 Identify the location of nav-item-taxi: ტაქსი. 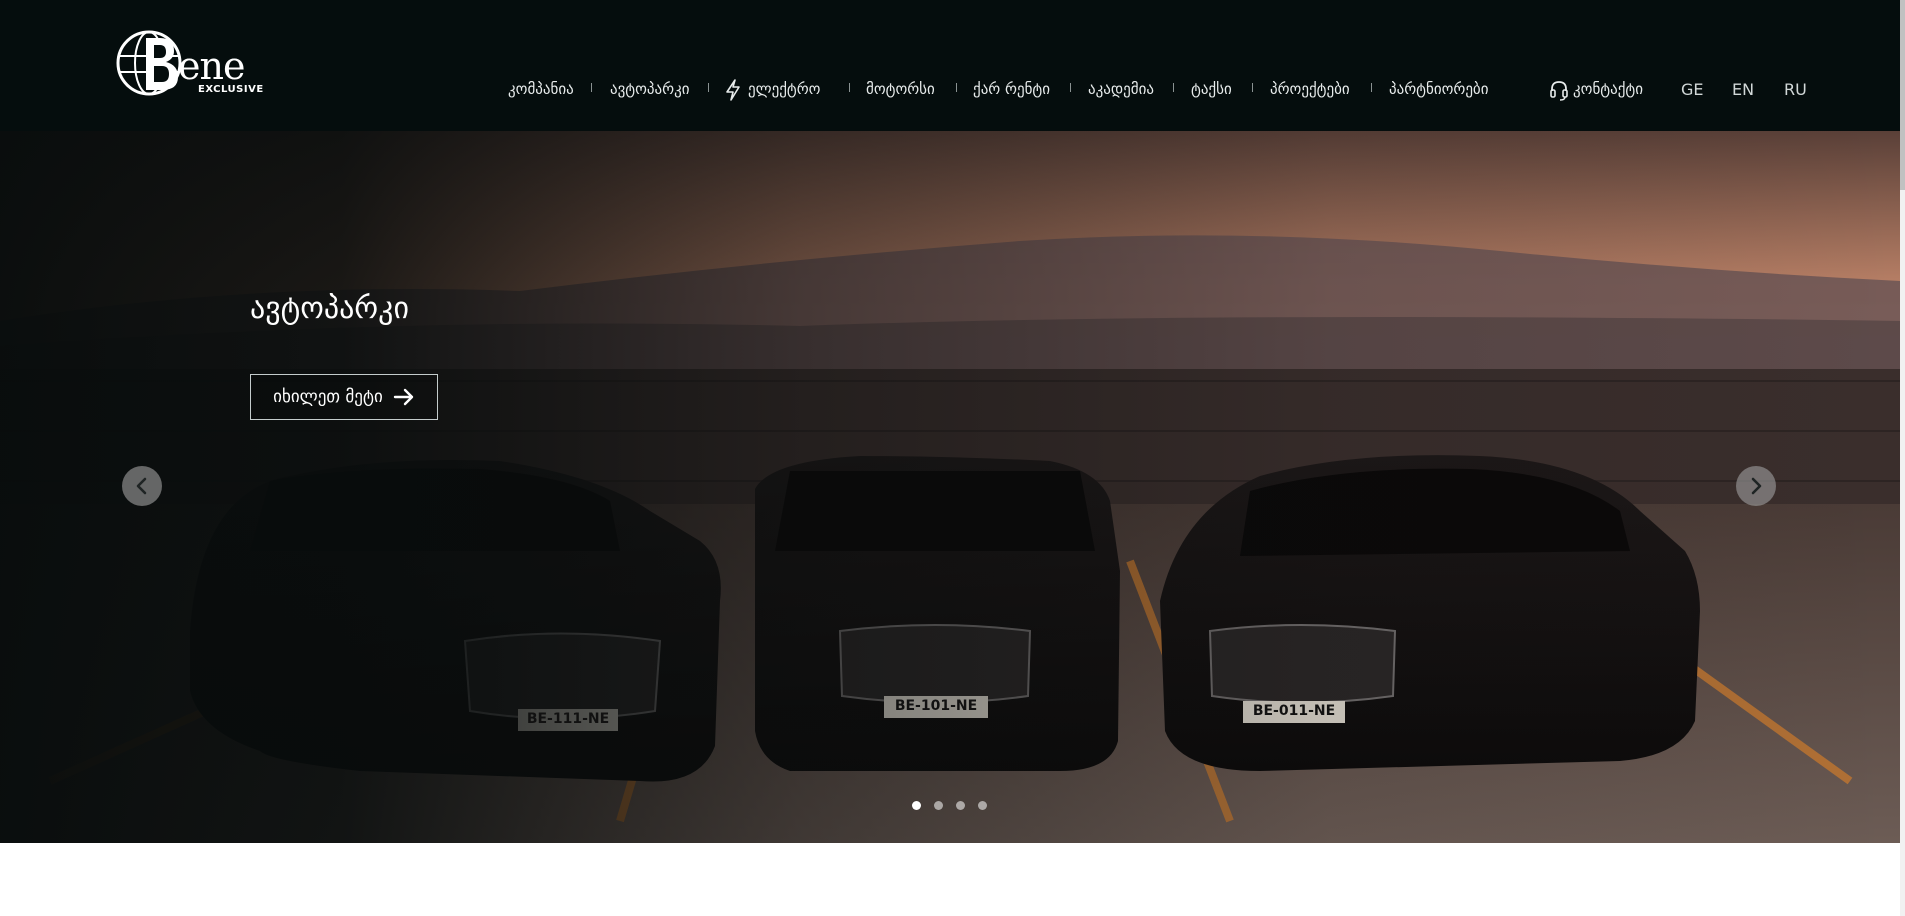
(1211, 89).